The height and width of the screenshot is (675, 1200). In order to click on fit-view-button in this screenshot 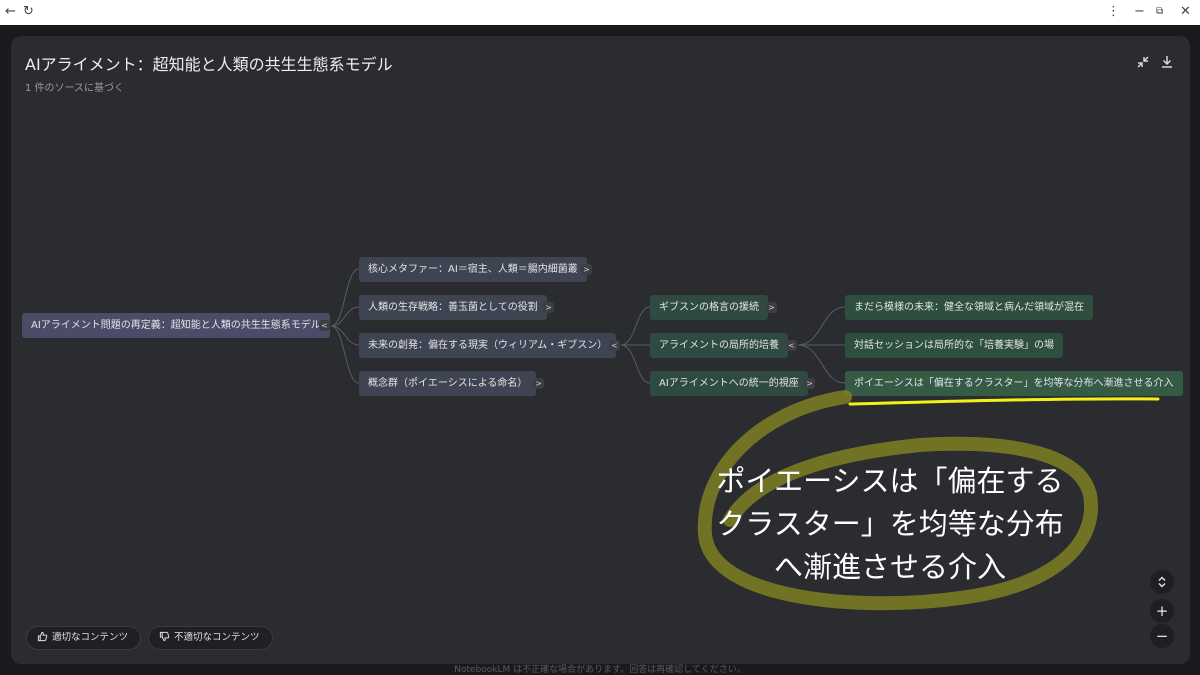, I will do `click(1162, 582)`.